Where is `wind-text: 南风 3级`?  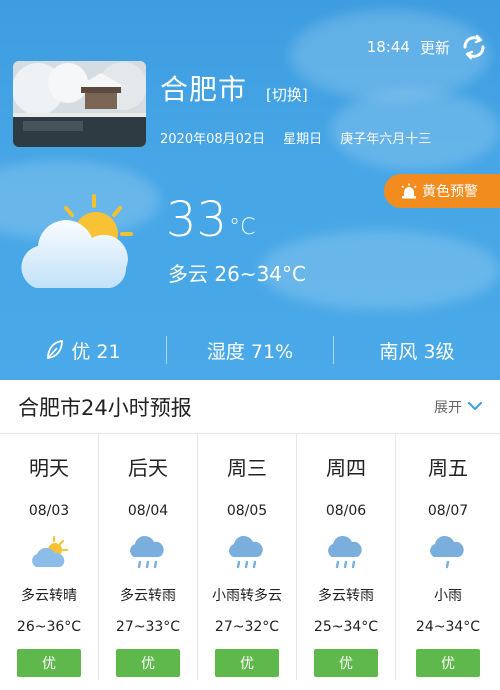 wind-text: 南风 3级 is located at coordinates (417, 351).